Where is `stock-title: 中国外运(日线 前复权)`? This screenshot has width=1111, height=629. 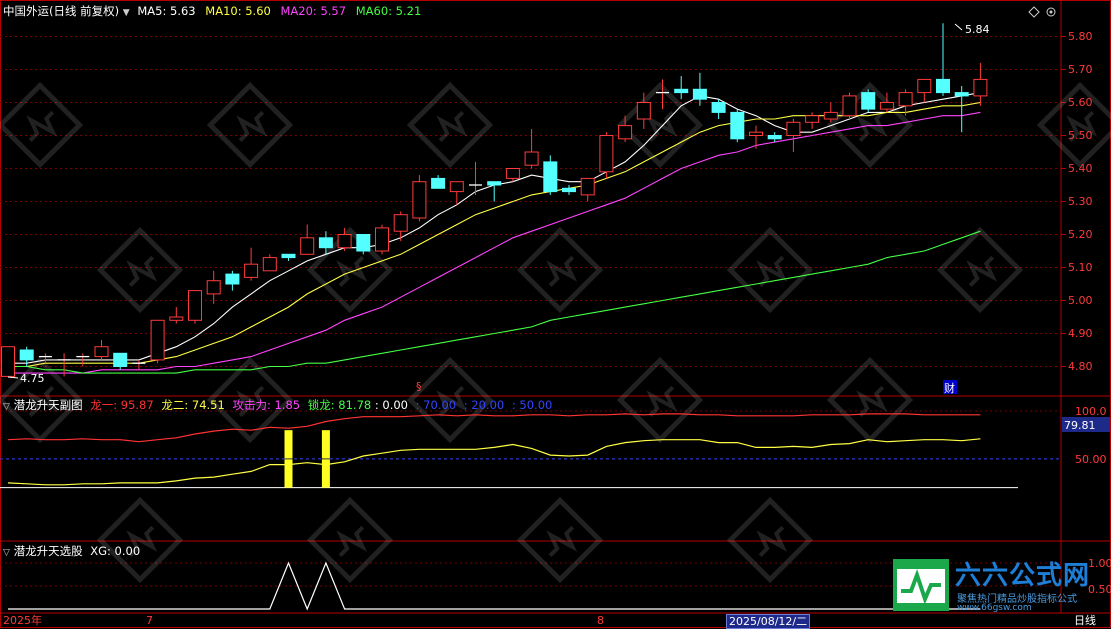
stock-title: 中国外运(日线 前复权) is located at coordinates (61, 11).